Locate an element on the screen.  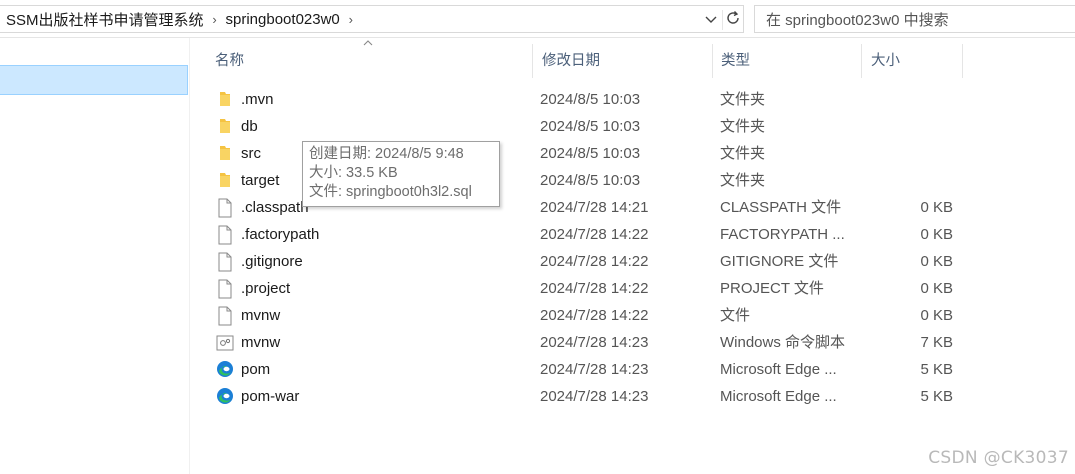
nav-selected-item is located at coordinates (94, 80).